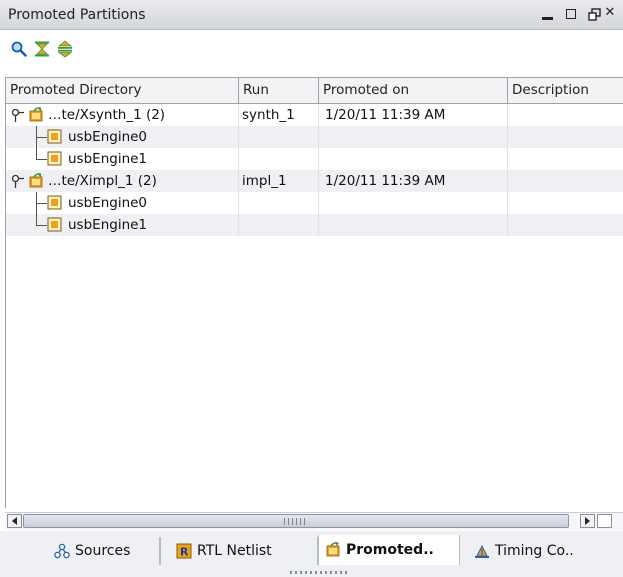 This screenshot has width=623, height=577. Describe the element at coordinates (65, 49) in the screenshot. I see `expand-all-icon` at that location.